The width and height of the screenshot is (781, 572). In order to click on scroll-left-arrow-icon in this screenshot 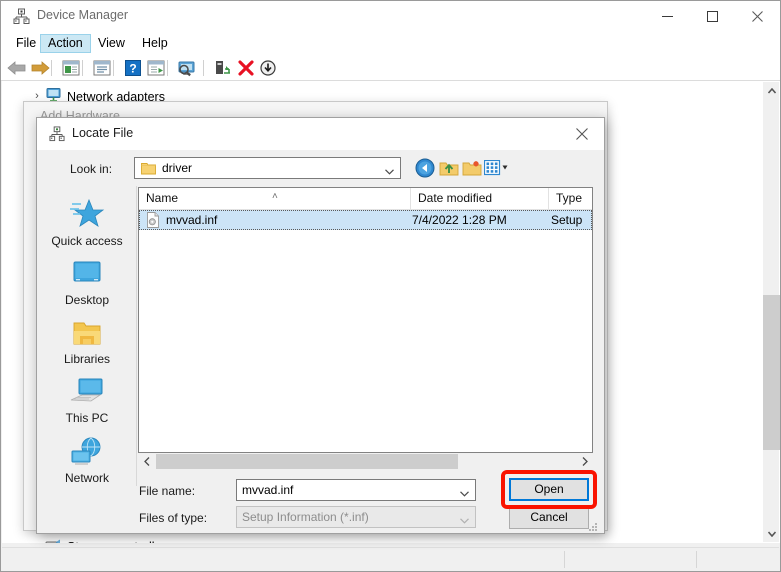, I will do `click(146, 461)`.